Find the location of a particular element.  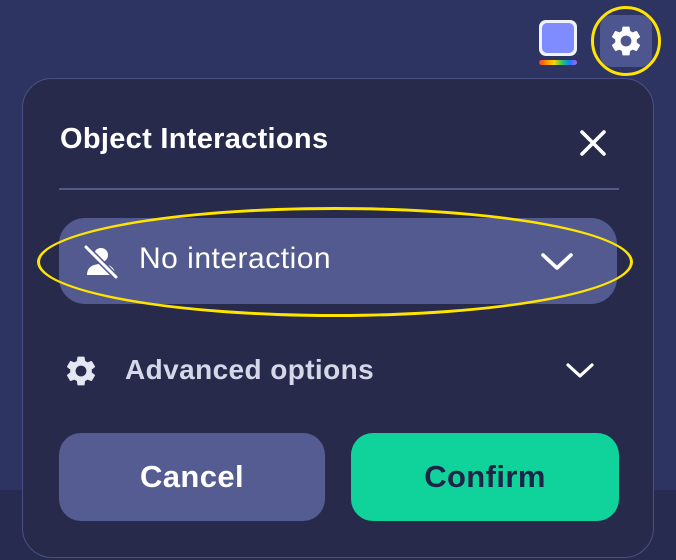

advanced-options-toggle: Advanced options is located at coordinates (339, 371).